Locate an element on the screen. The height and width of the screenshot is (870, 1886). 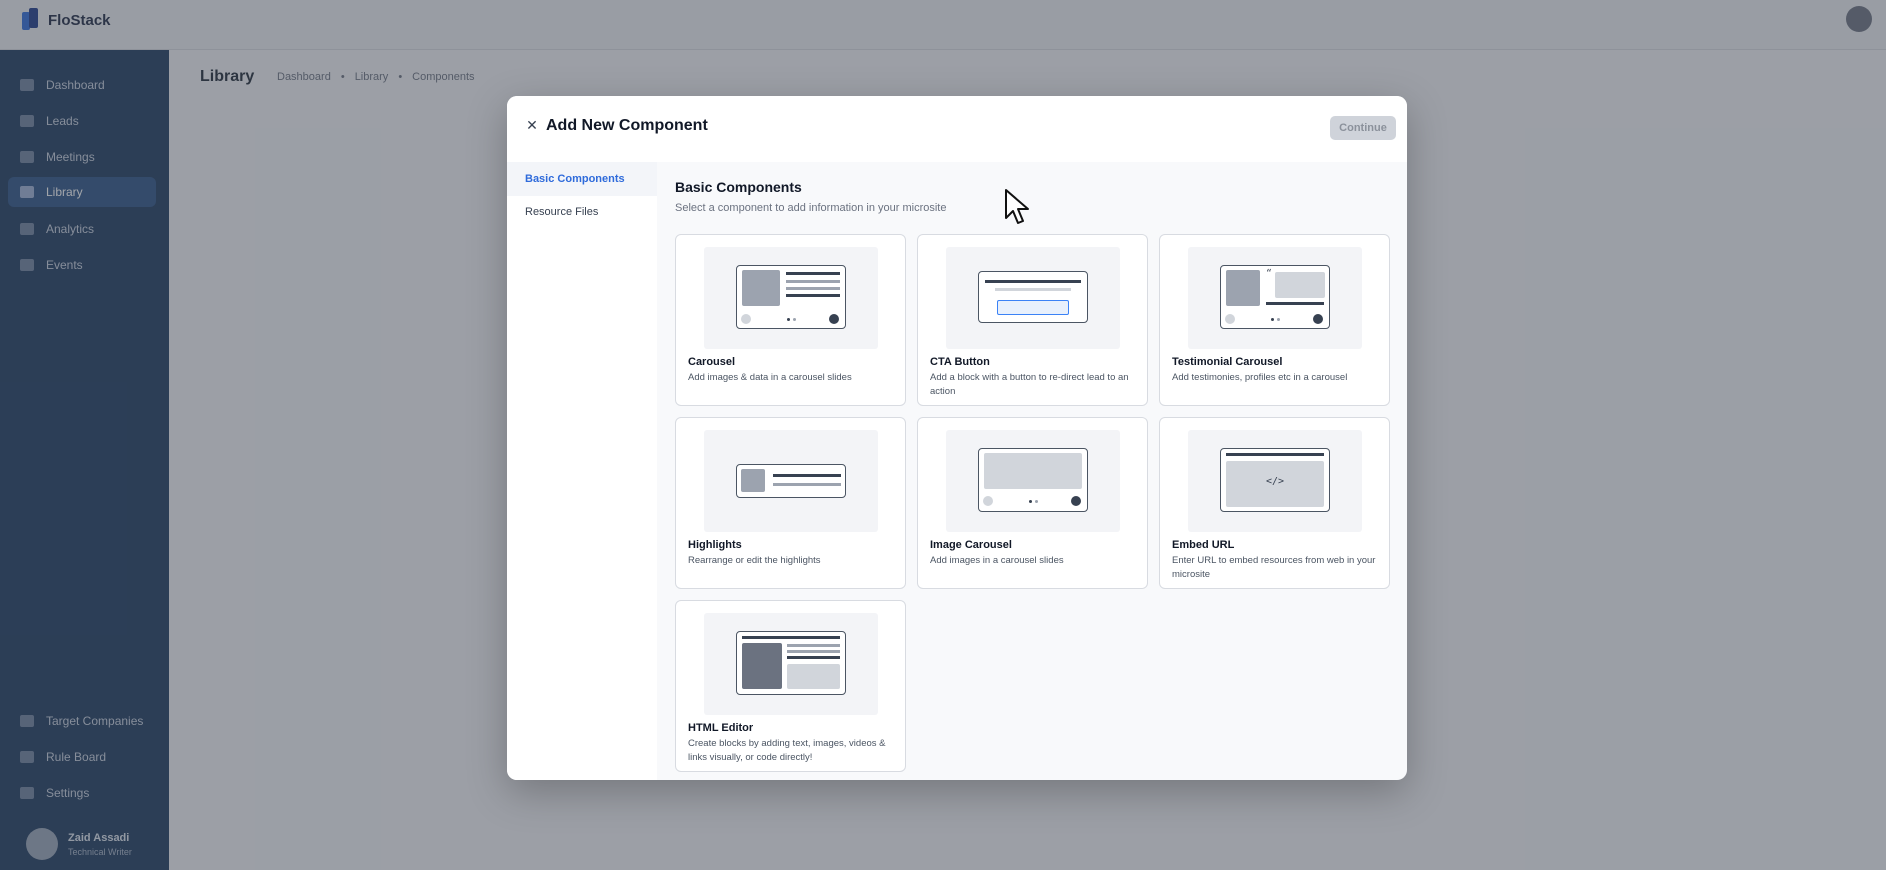
close-icon: ✕ is located at coordinates (532, 125).